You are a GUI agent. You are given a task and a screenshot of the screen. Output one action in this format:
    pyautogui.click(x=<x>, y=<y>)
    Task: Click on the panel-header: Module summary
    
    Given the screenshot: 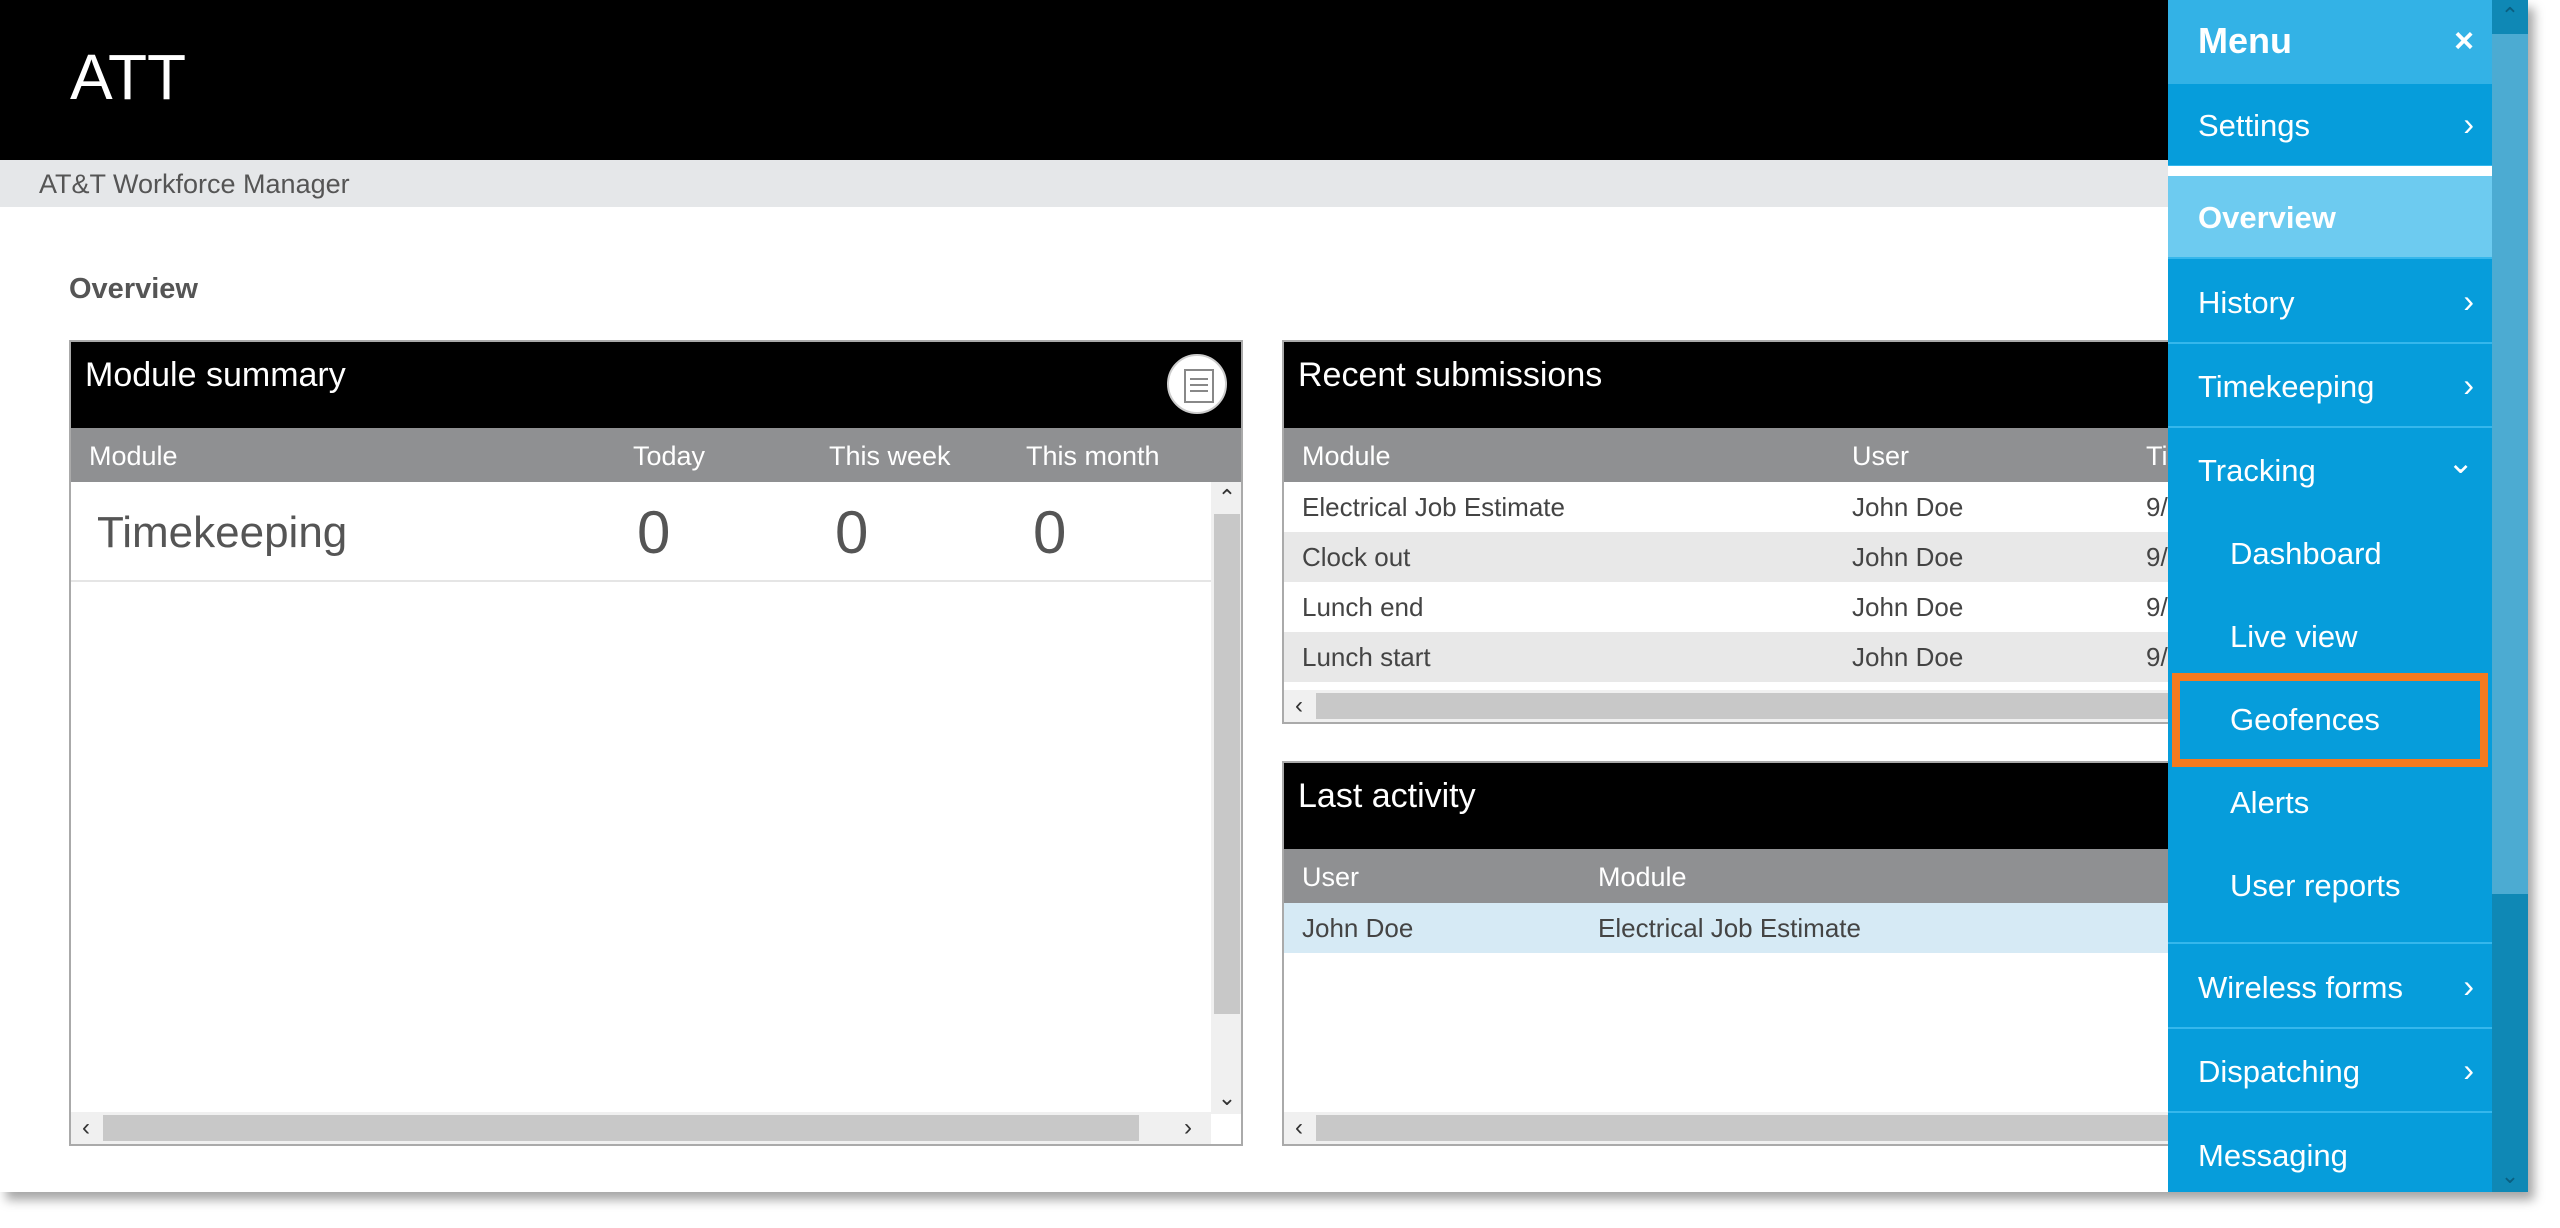 What is the action you would take?
    pyautogui.click(x=656, y=385)
    